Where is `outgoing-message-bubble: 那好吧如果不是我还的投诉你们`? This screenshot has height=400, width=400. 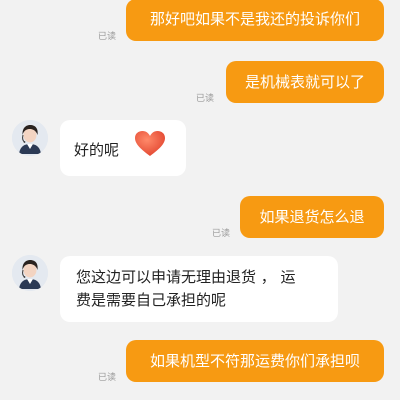
outgoing-message-bubble: 那好吧如果不是我还的投诉你们 is located at coordinates (255, 20).